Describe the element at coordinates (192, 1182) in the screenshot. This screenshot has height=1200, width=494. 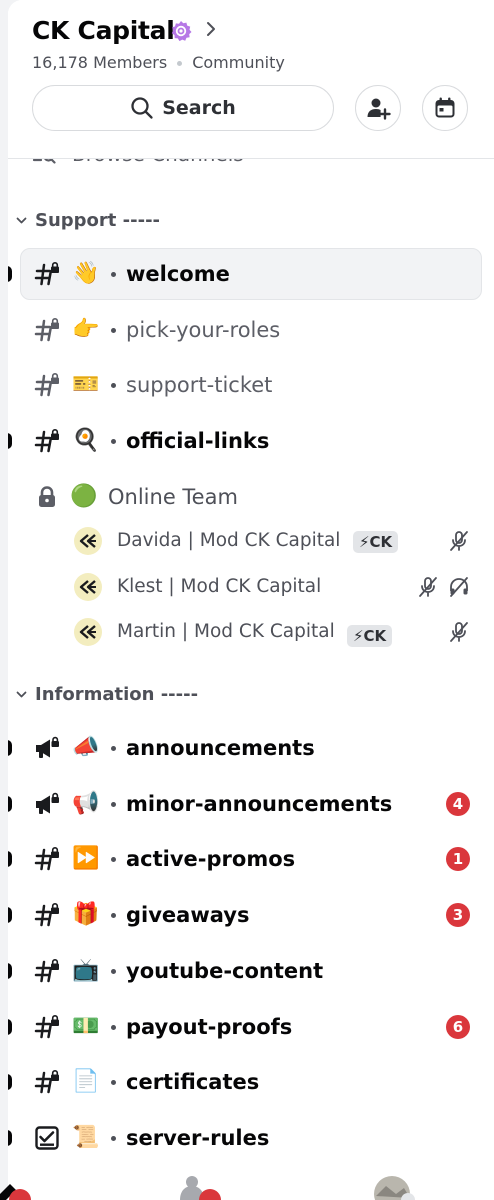
I see `messages-head-icon` at that location.